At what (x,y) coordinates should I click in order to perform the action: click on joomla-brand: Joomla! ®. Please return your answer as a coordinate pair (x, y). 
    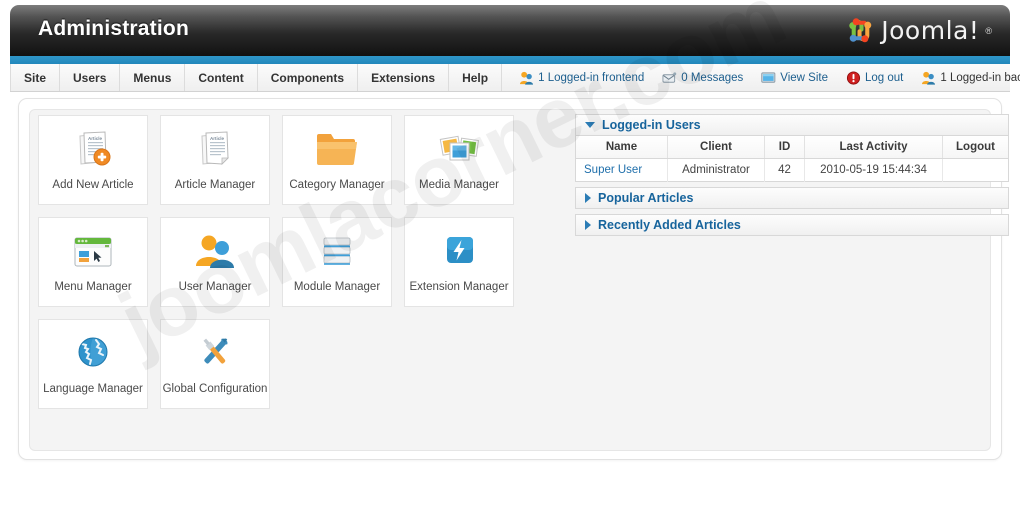
    Looking at the image, I should click on (918, 30).